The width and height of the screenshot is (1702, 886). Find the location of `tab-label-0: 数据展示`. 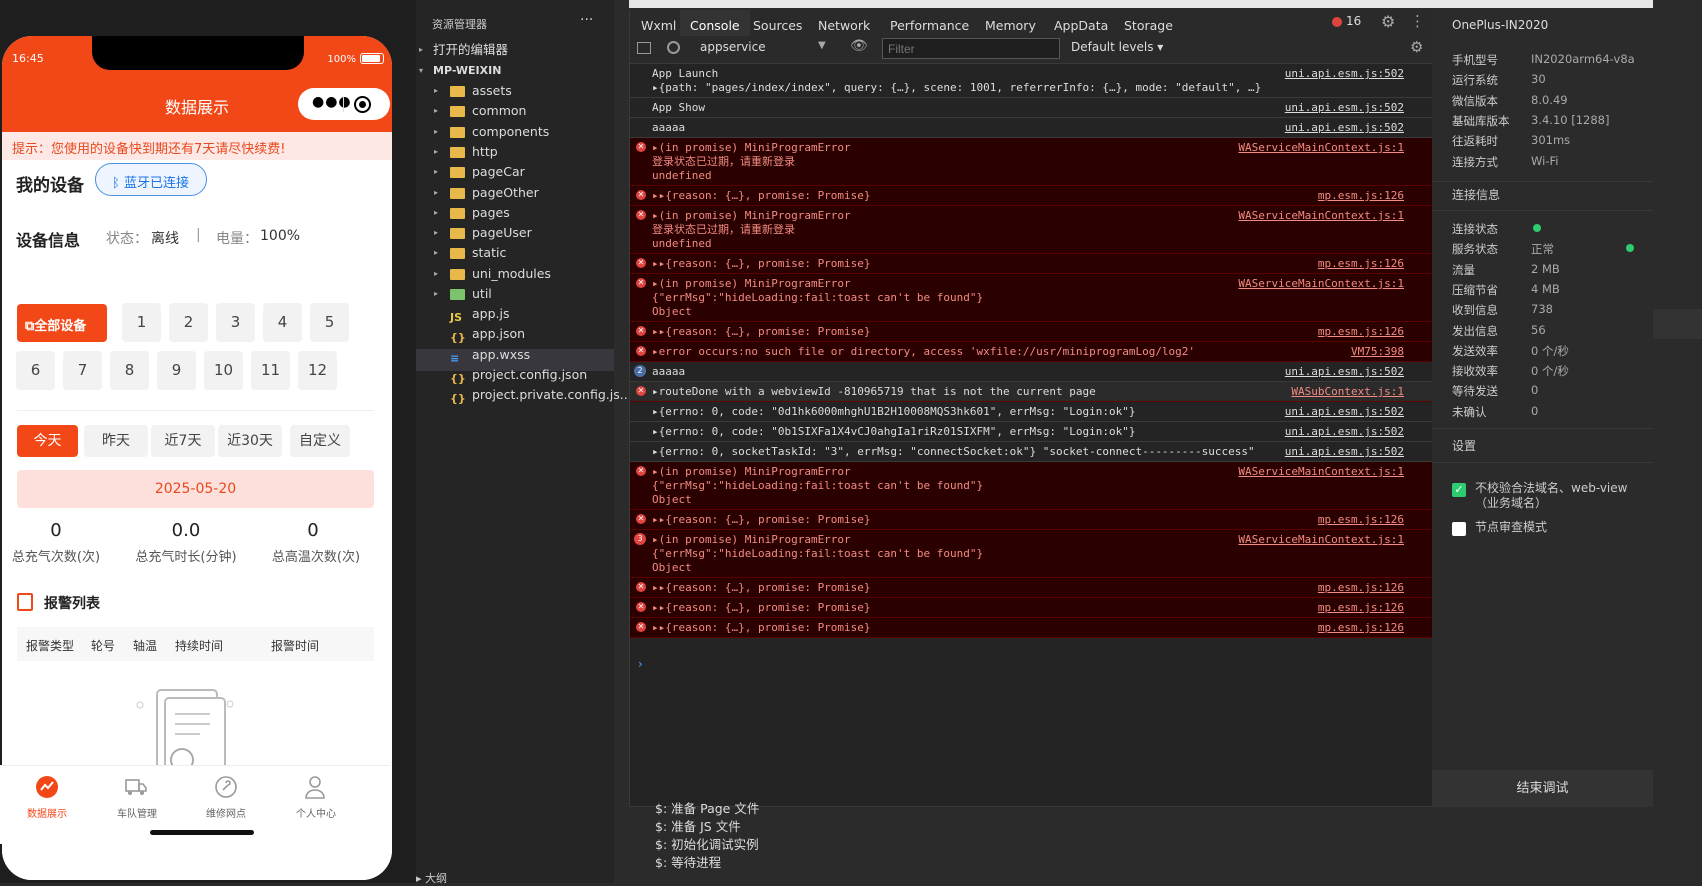

tab-label-0: 数据展示 is located at coordinates (47, 812).